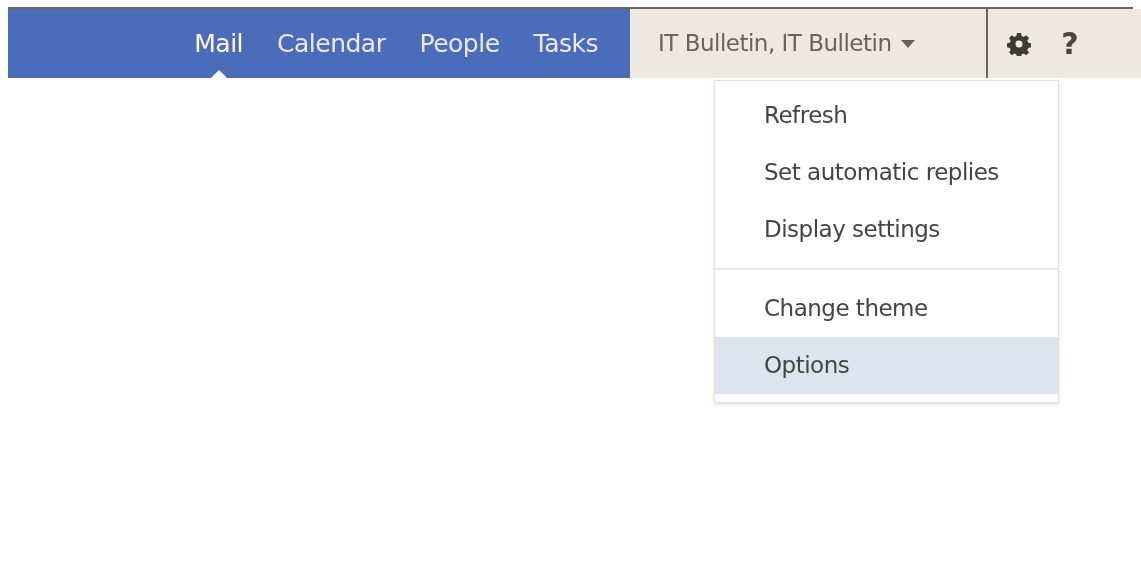  What do you see at coordinates (886, 365) in the screenshot?
I see `menu-item: Options` at bounding box center [886, 365].